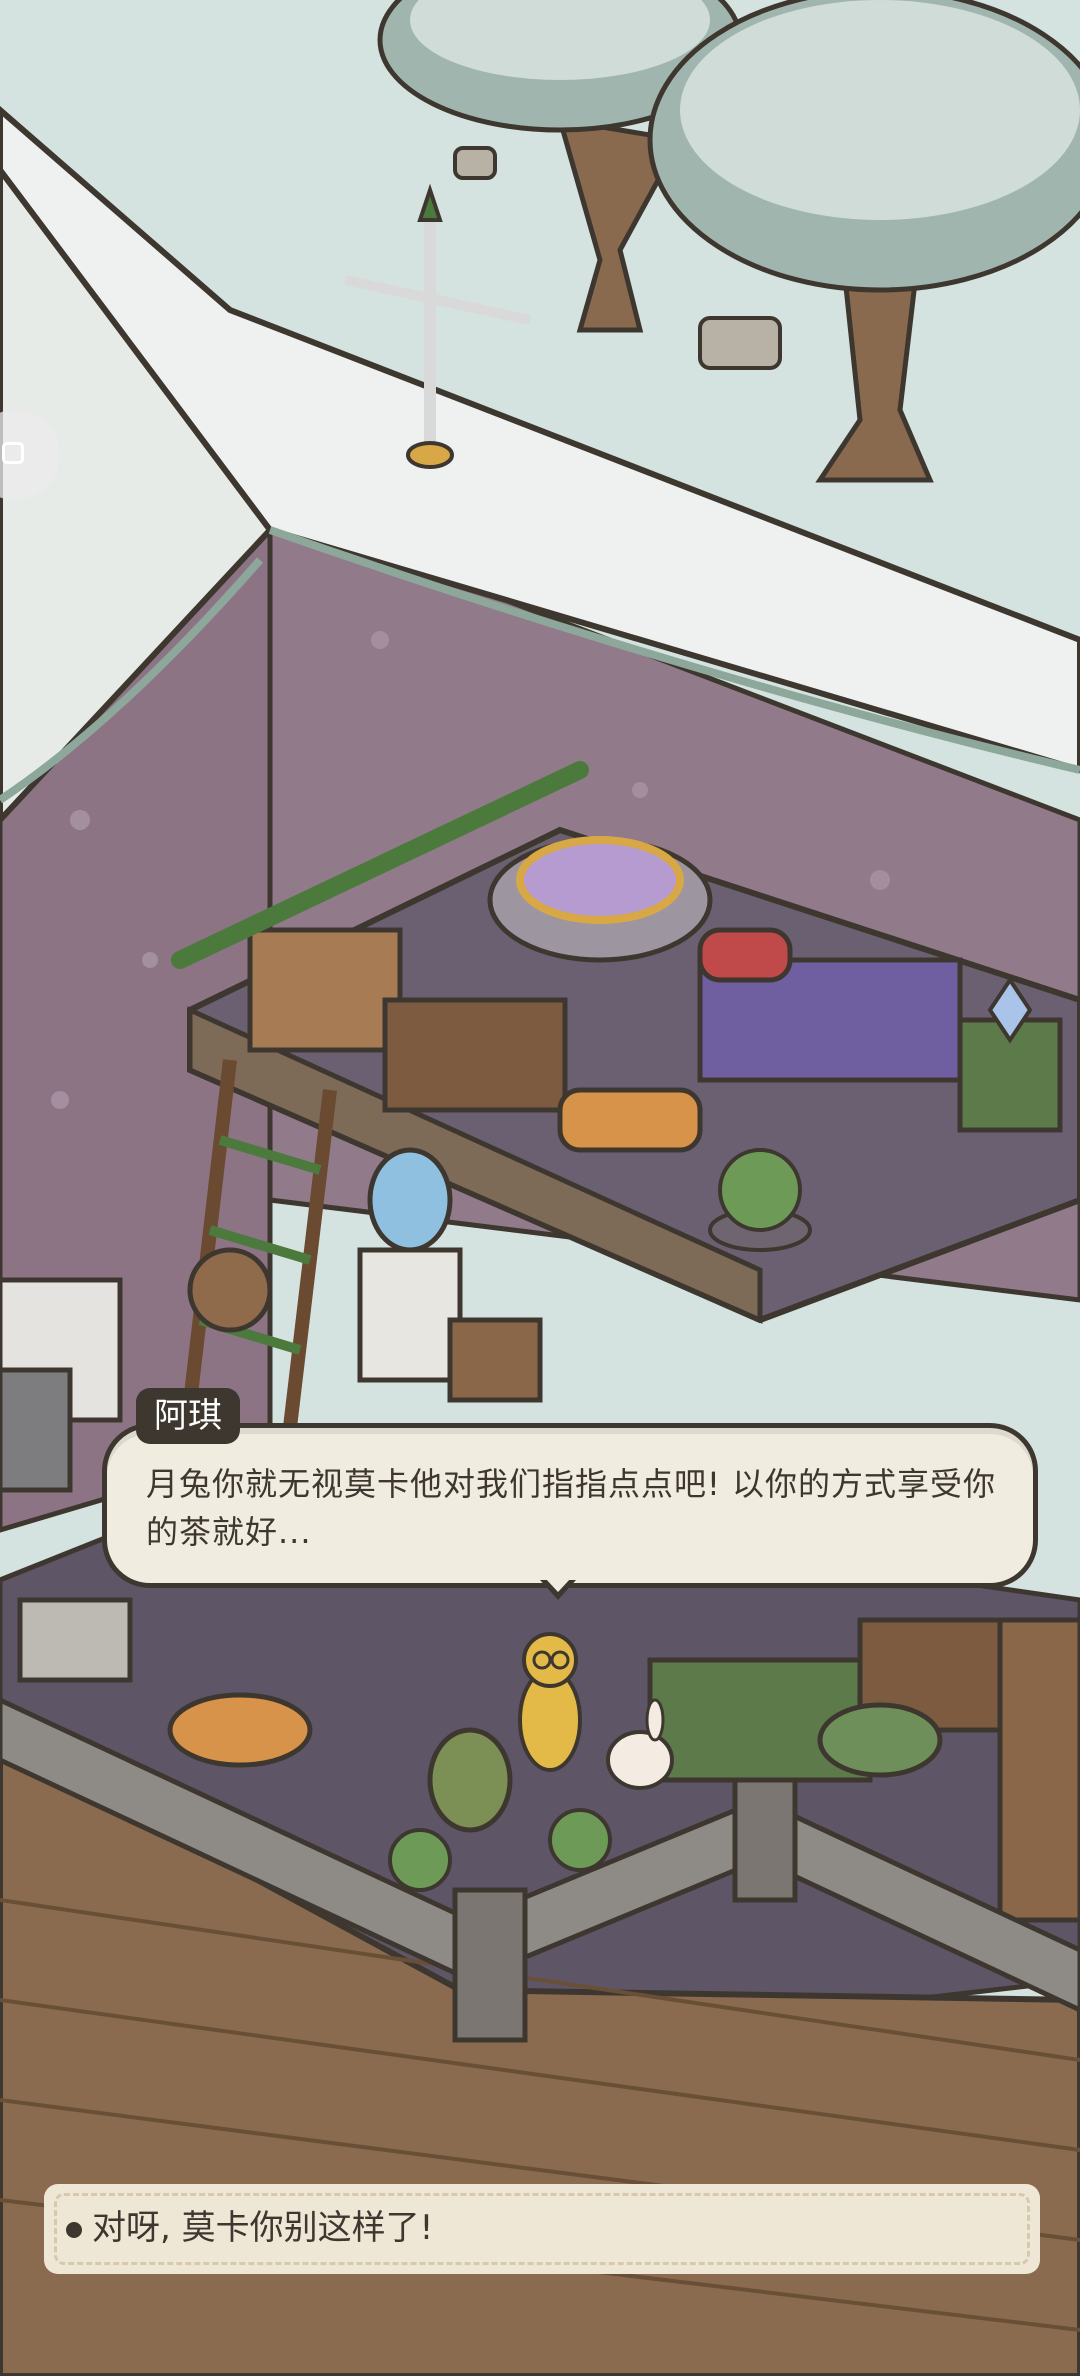  I want to click on square-icon, so click(13, 453).